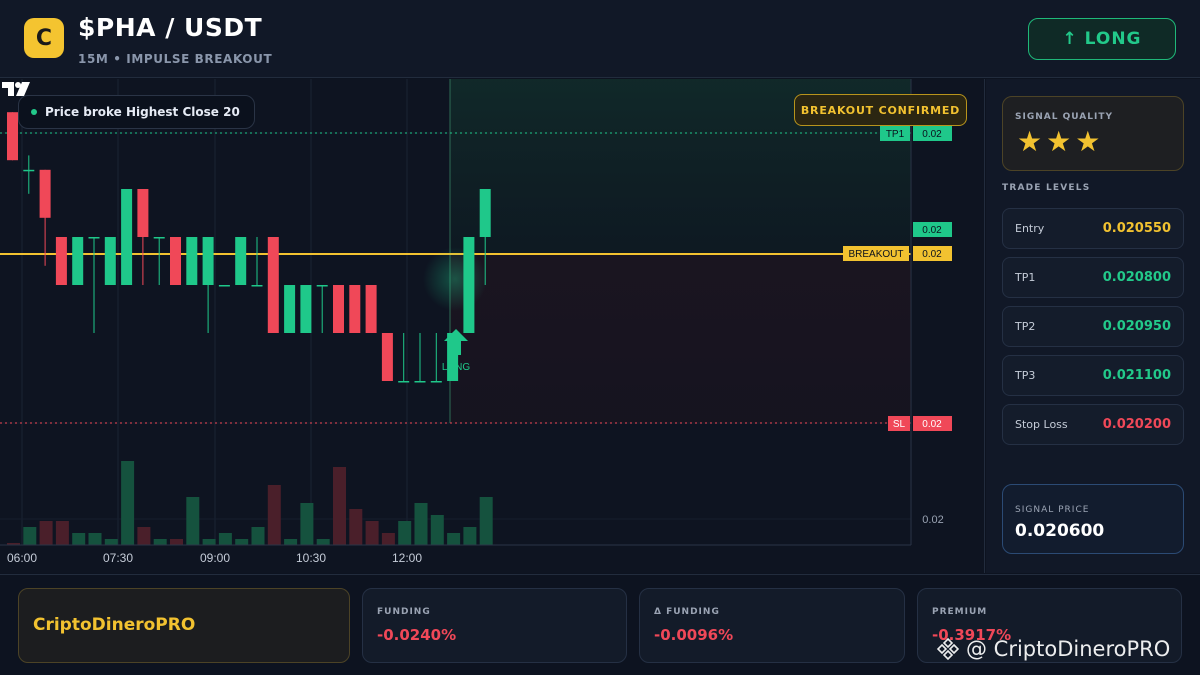  What do you see at coordinates (932, 520) in the screenshot?
I see `volume-axis-label: 0.02` at bounding box center [932, 520].